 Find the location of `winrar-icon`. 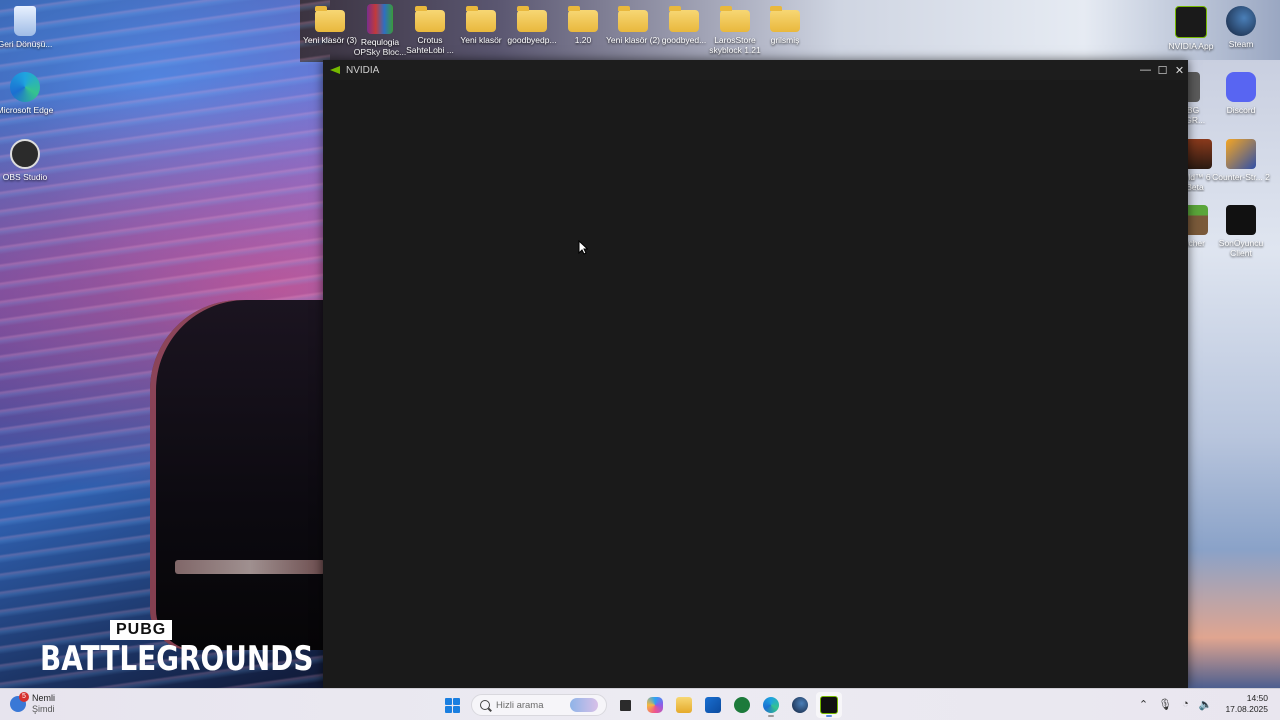

winrar-icon is located at coordinates (380, 19).